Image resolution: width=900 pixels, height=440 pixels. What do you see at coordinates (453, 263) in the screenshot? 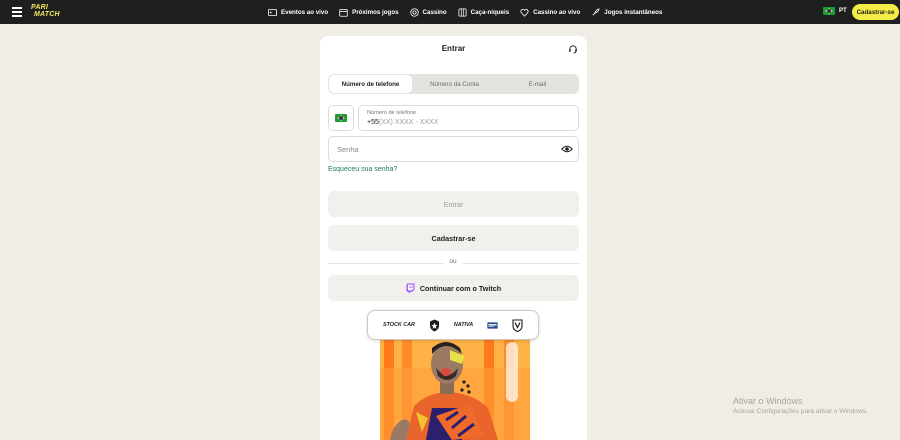
I see `or-separator: ou` at bounding box center [453, 263].